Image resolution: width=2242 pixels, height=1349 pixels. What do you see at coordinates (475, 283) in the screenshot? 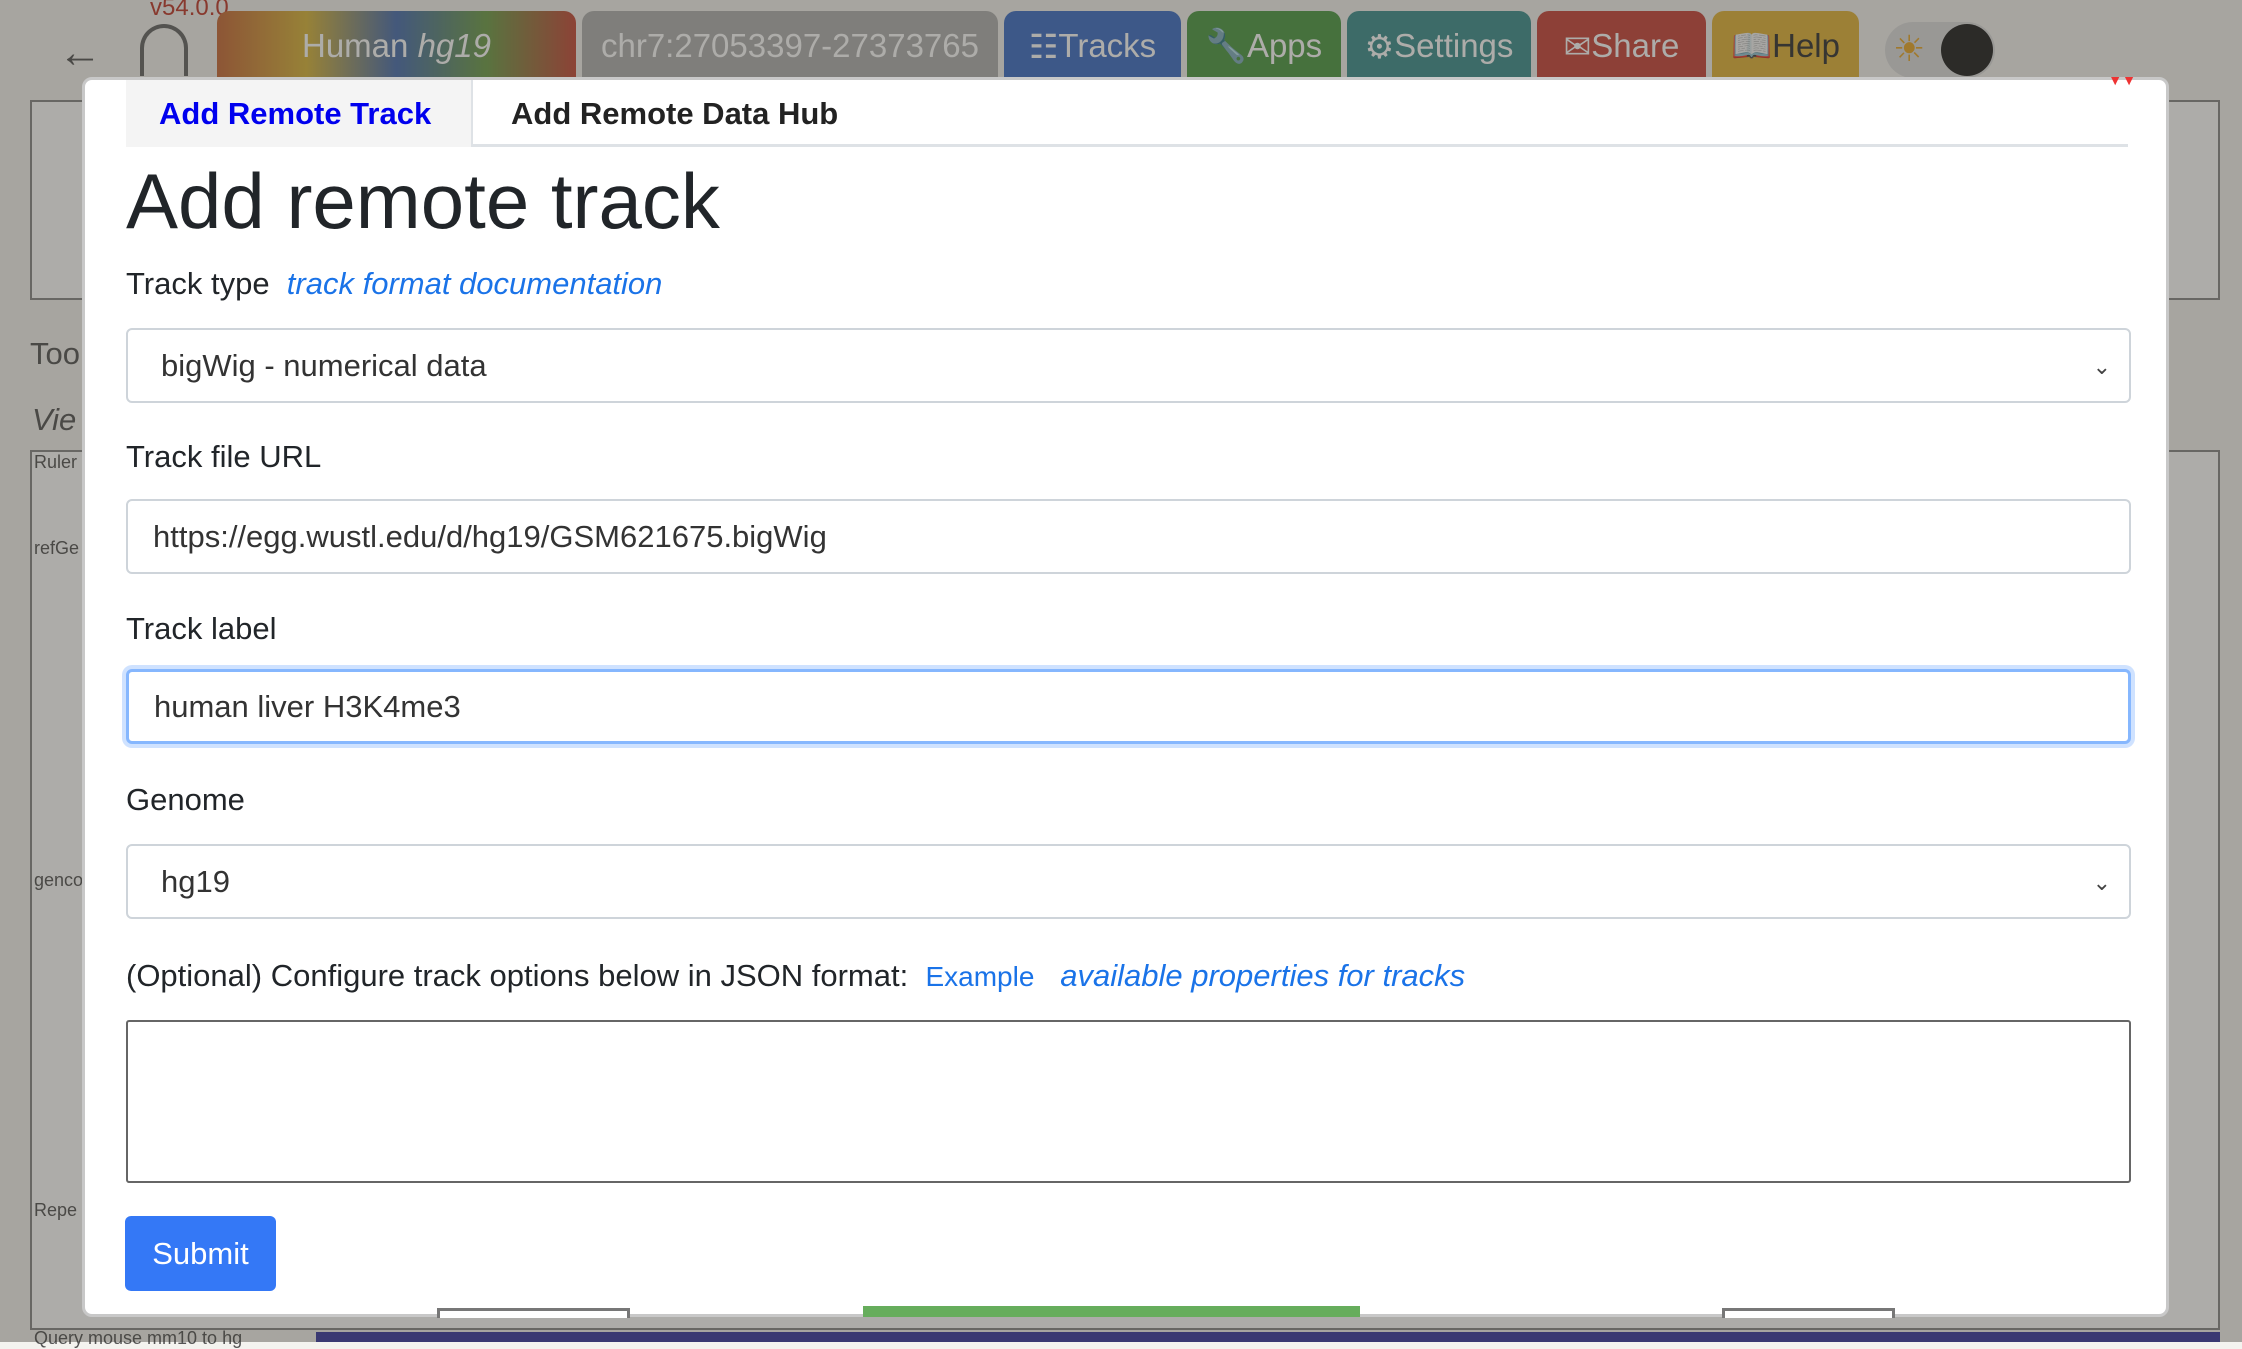
I see `track-format-doc-link: track format documentation` at bounding box center [475, 283].